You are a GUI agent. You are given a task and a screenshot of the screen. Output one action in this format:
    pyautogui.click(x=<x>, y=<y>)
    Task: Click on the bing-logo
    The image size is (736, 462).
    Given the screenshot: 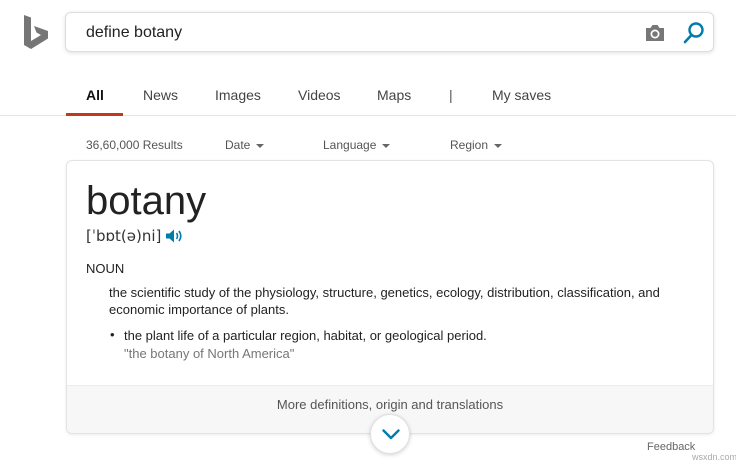 What is the action you would take?
    pyautogui.click(x=36, y=33)
    